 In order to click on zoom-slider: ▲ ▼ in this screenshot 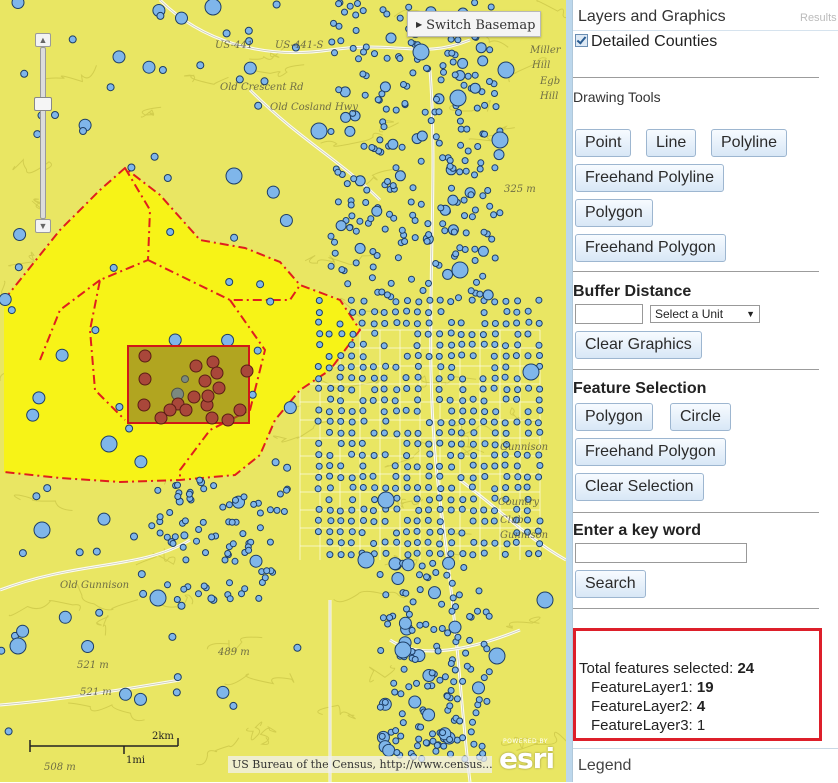, I will do `click(42, 133)`.